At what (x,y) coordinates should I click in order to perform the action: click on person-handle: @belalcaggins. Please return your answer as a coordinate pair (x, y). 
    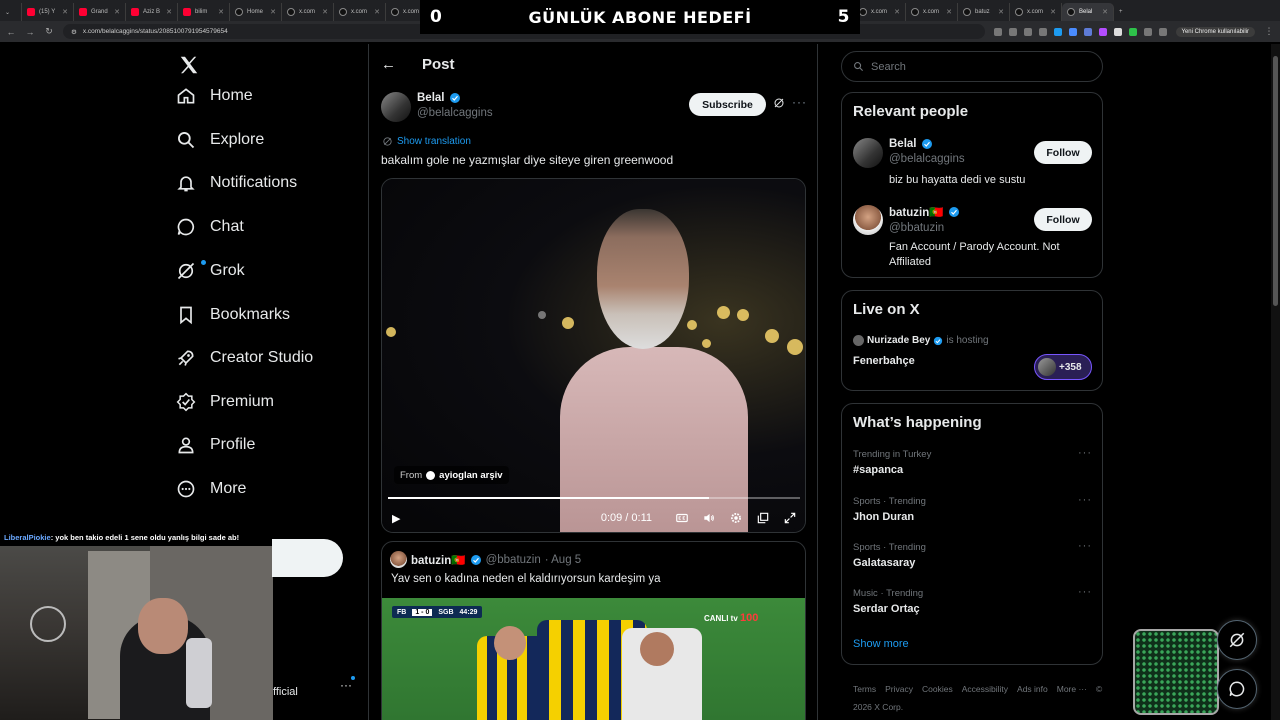
    Looking at the image, I should click on (964, 159).